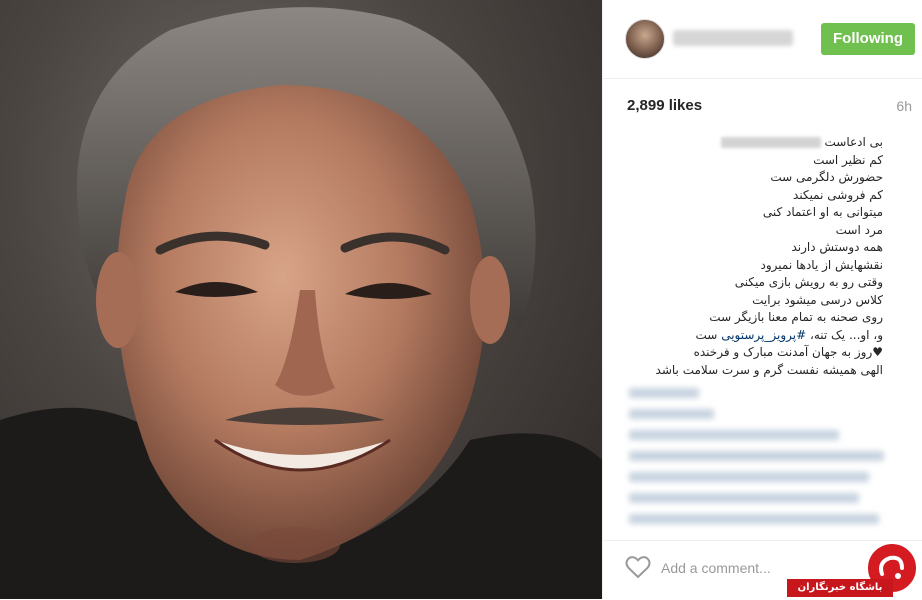  I want to click on caption-line: وقتی رو به رویش بازی میکنی, so click(808, 282).